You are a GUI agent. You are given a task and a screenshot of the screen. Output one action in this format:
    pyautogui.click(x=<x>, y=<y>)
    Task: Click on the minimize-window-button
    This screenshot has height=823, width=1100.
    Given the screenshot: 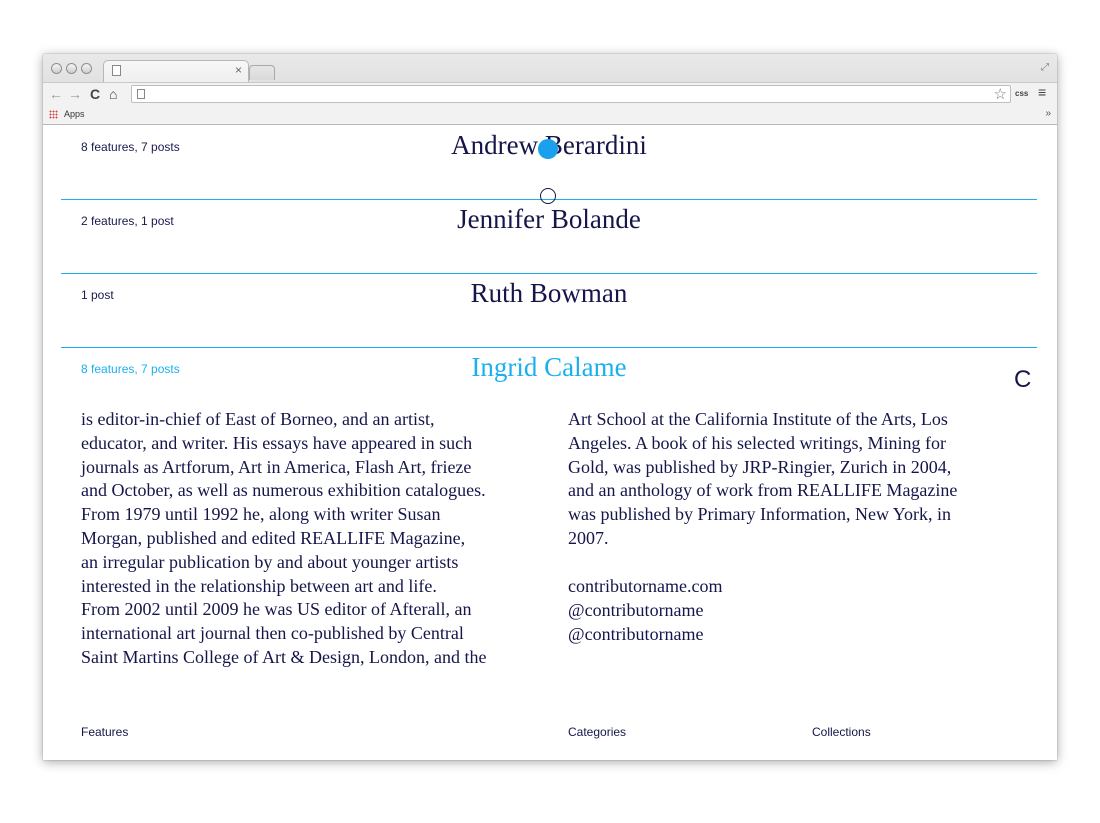 What is the action you would take?
    pyautogui.click(x=71, y=68)
    